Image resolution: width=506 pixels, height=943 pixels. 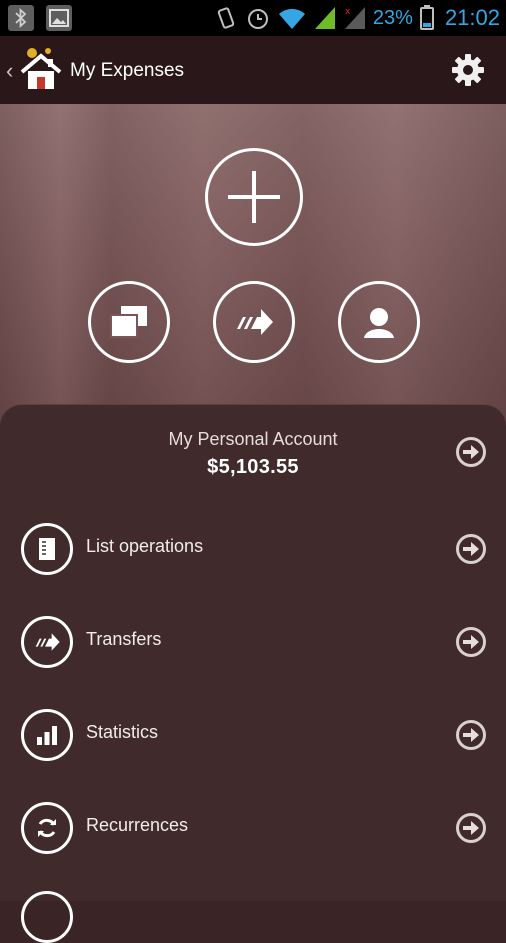 What do you see at coordinates (253, 467) in the screenshot?
I see `account-balance: $5,103.55` at bounding box center [253, 467].